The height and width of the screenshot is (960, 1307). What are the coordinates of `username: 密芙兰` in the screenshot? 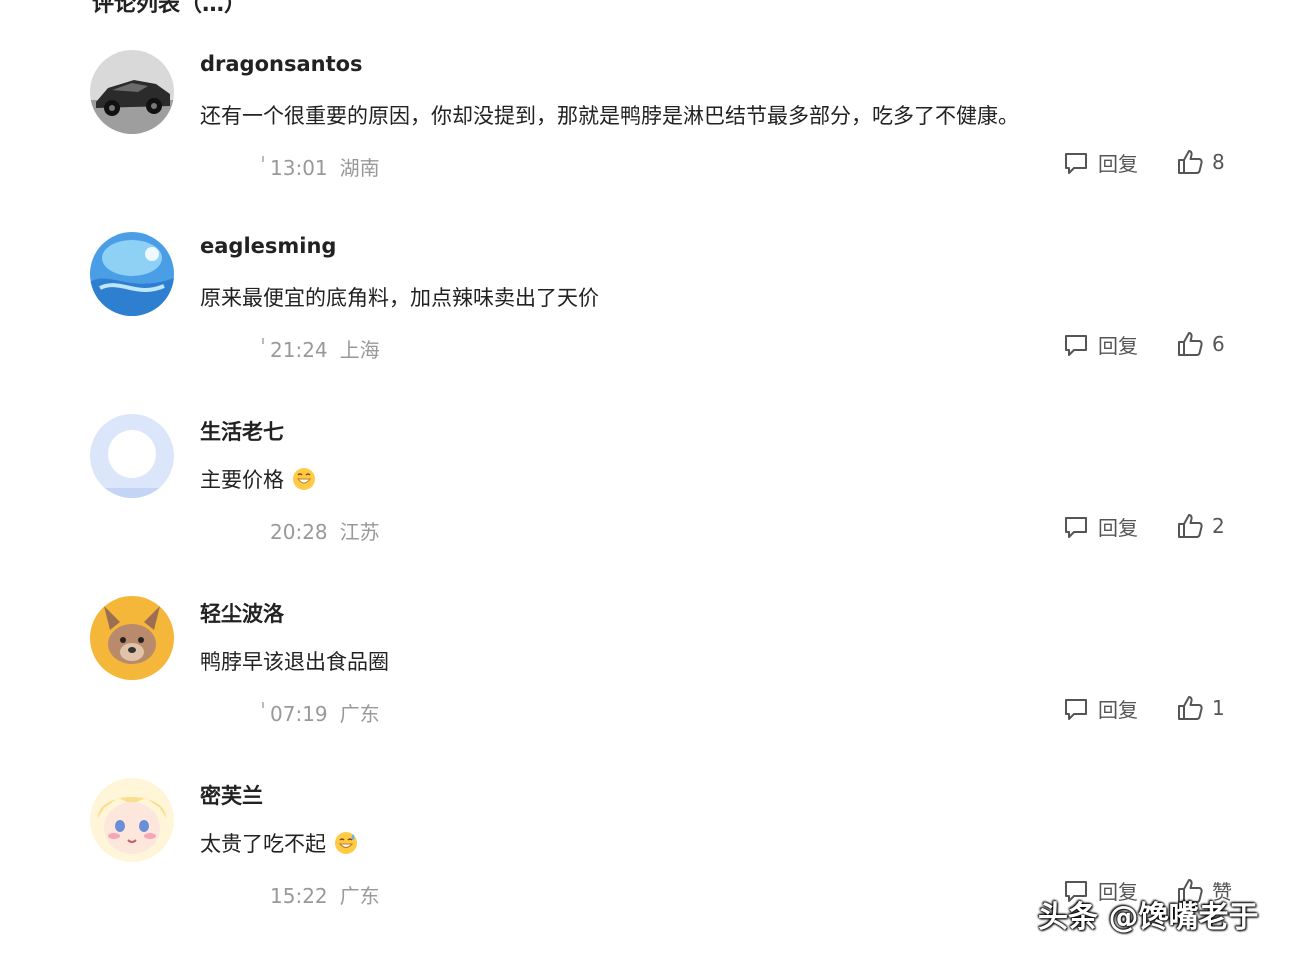 It's located at (231, 795).